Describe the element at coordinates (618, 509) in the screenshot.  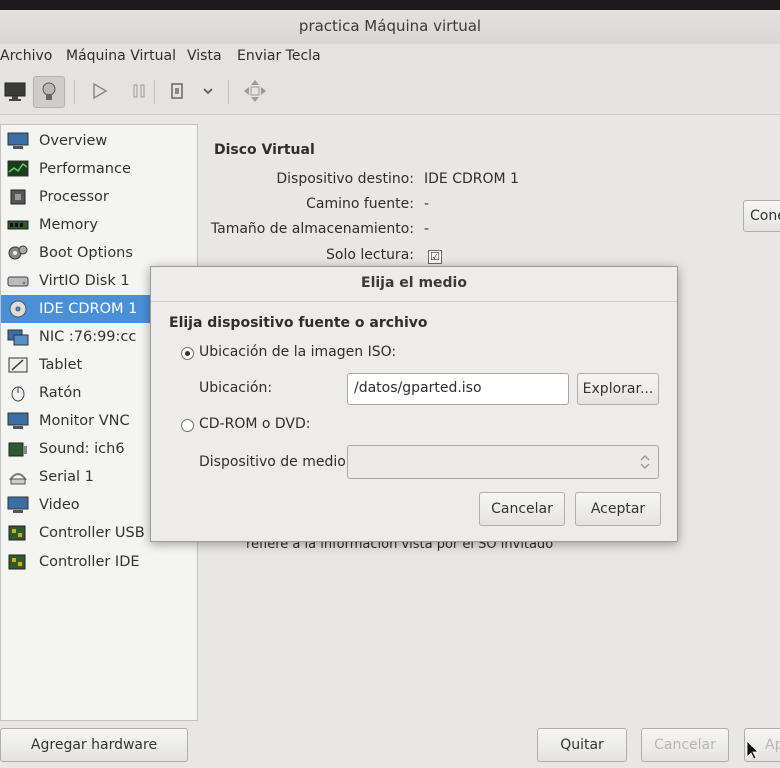
I see `dialog-accept-button: Aceptar` at that location.